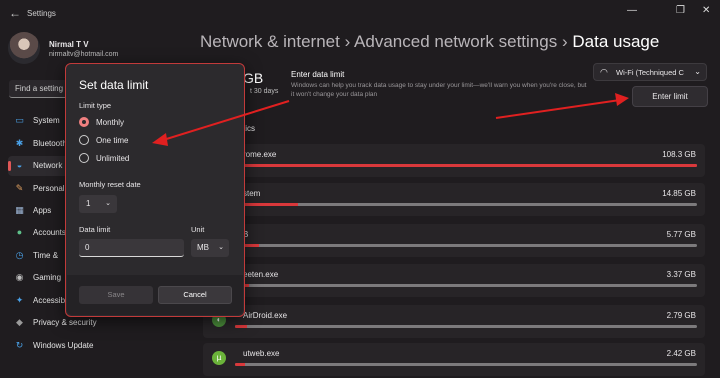 The width and height of the screenshot is (720, 378). What do you see at coordinates (318, 74) in the screenshot?
I see `enter-limit-title: Enter data limit` at bounding box center [318, 74].